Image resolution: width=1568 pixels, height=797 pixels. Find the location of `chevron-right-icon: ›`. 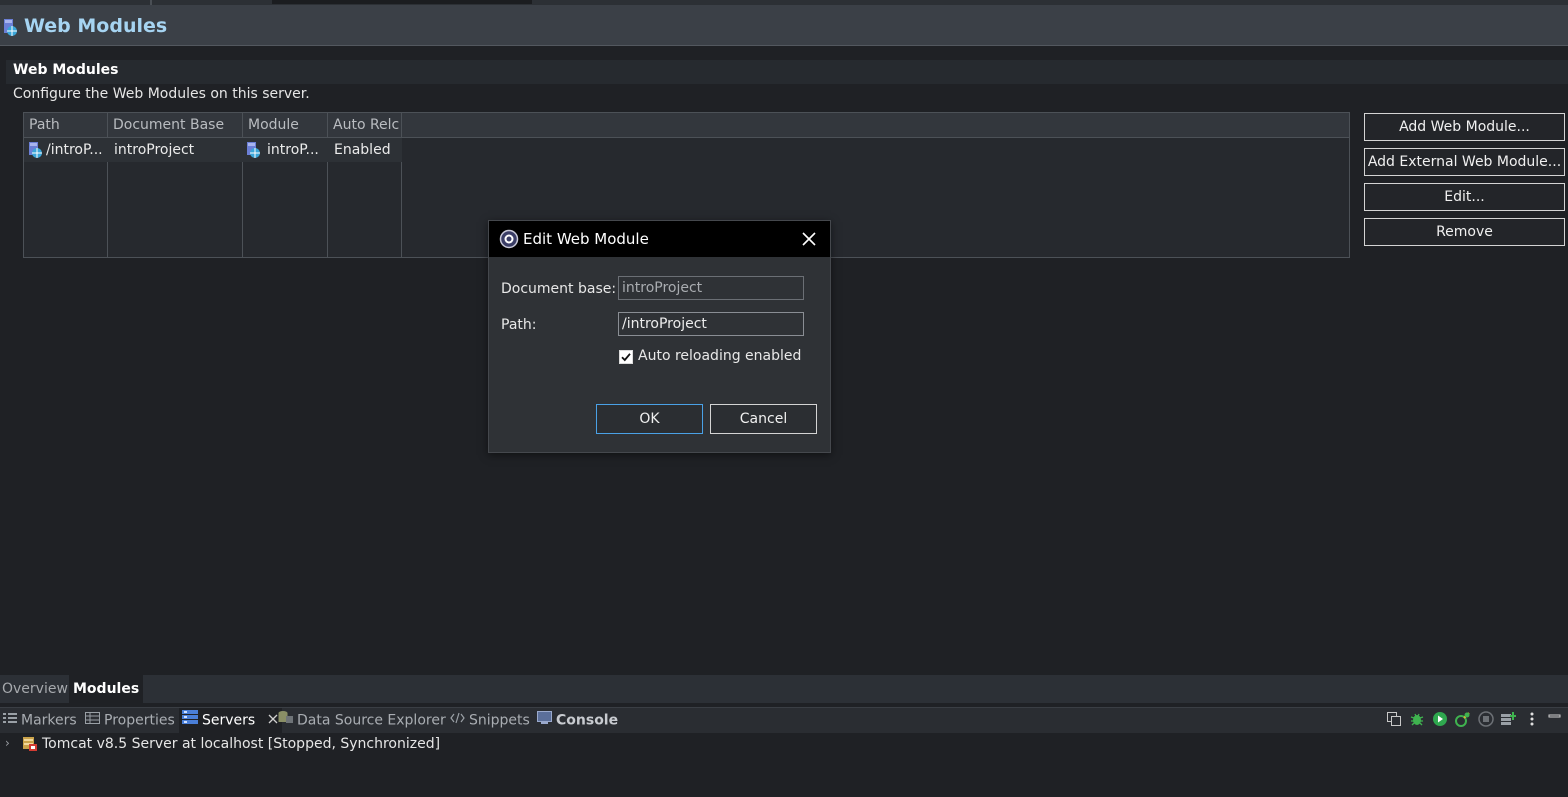

chevron-right-icon: › is located at coordinates (7, 743).